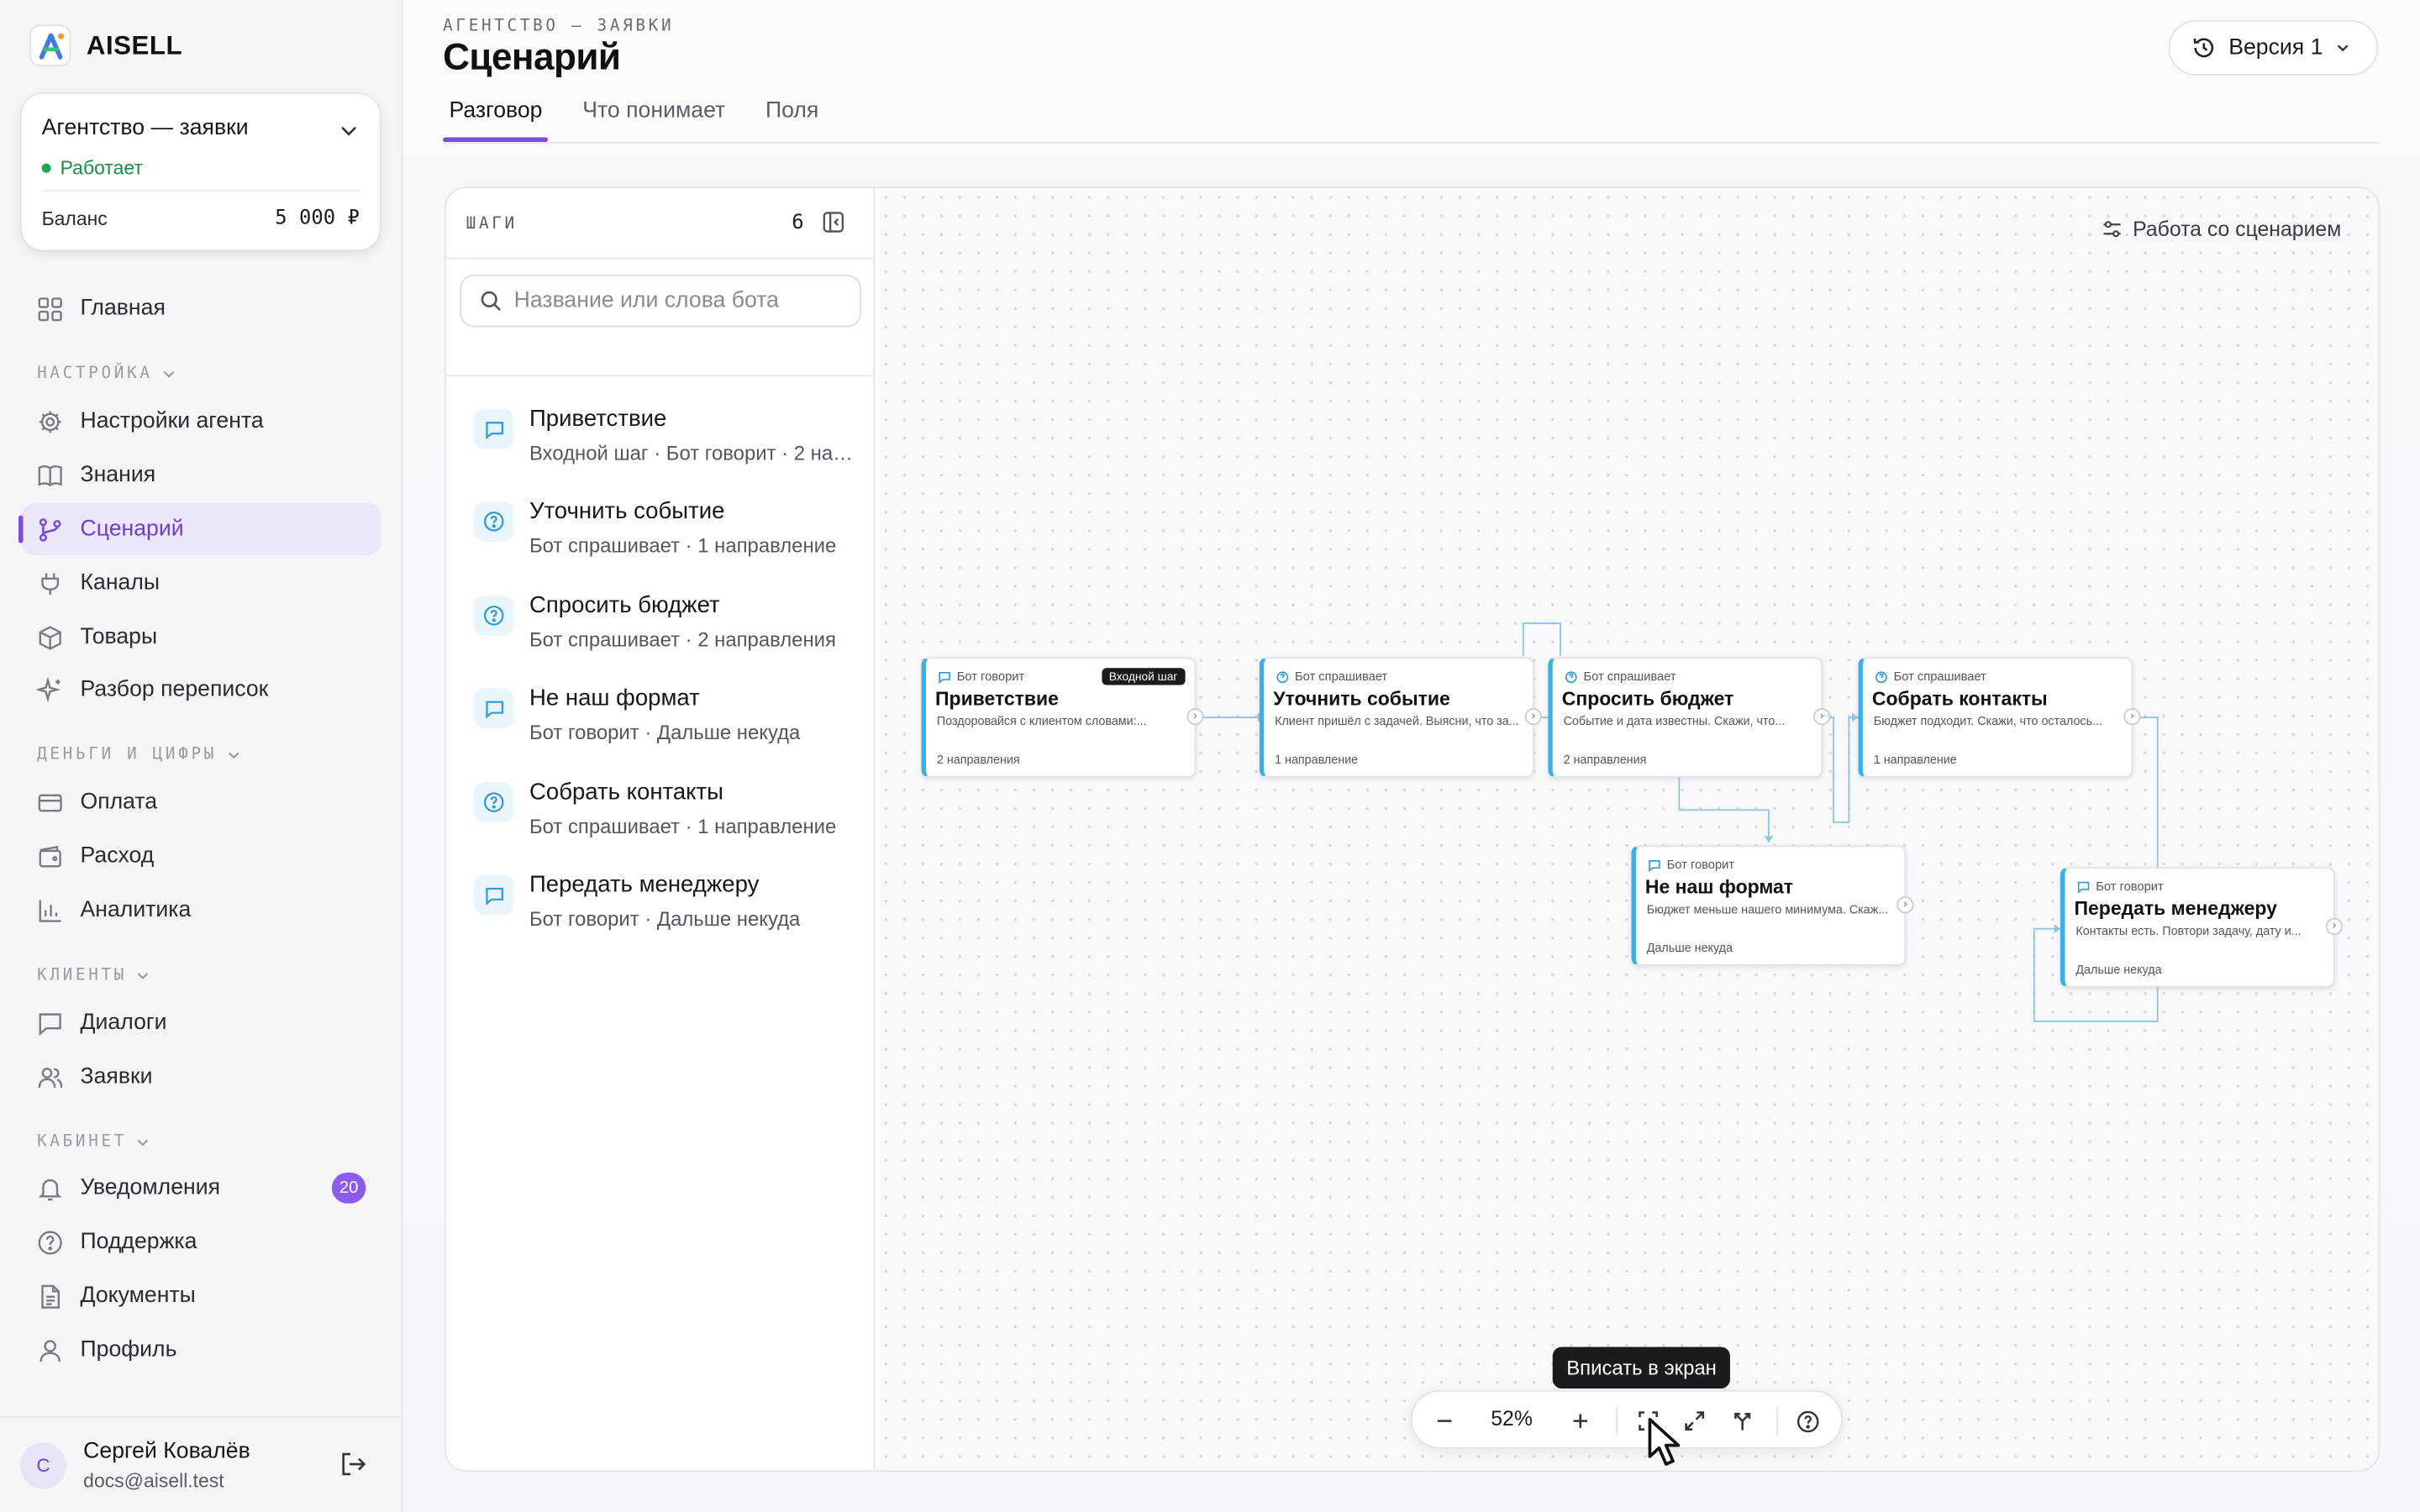 The width and height of the screenshot is (2420, 1512). I want to click on agent-status-text: Работает, so click(101, 168).